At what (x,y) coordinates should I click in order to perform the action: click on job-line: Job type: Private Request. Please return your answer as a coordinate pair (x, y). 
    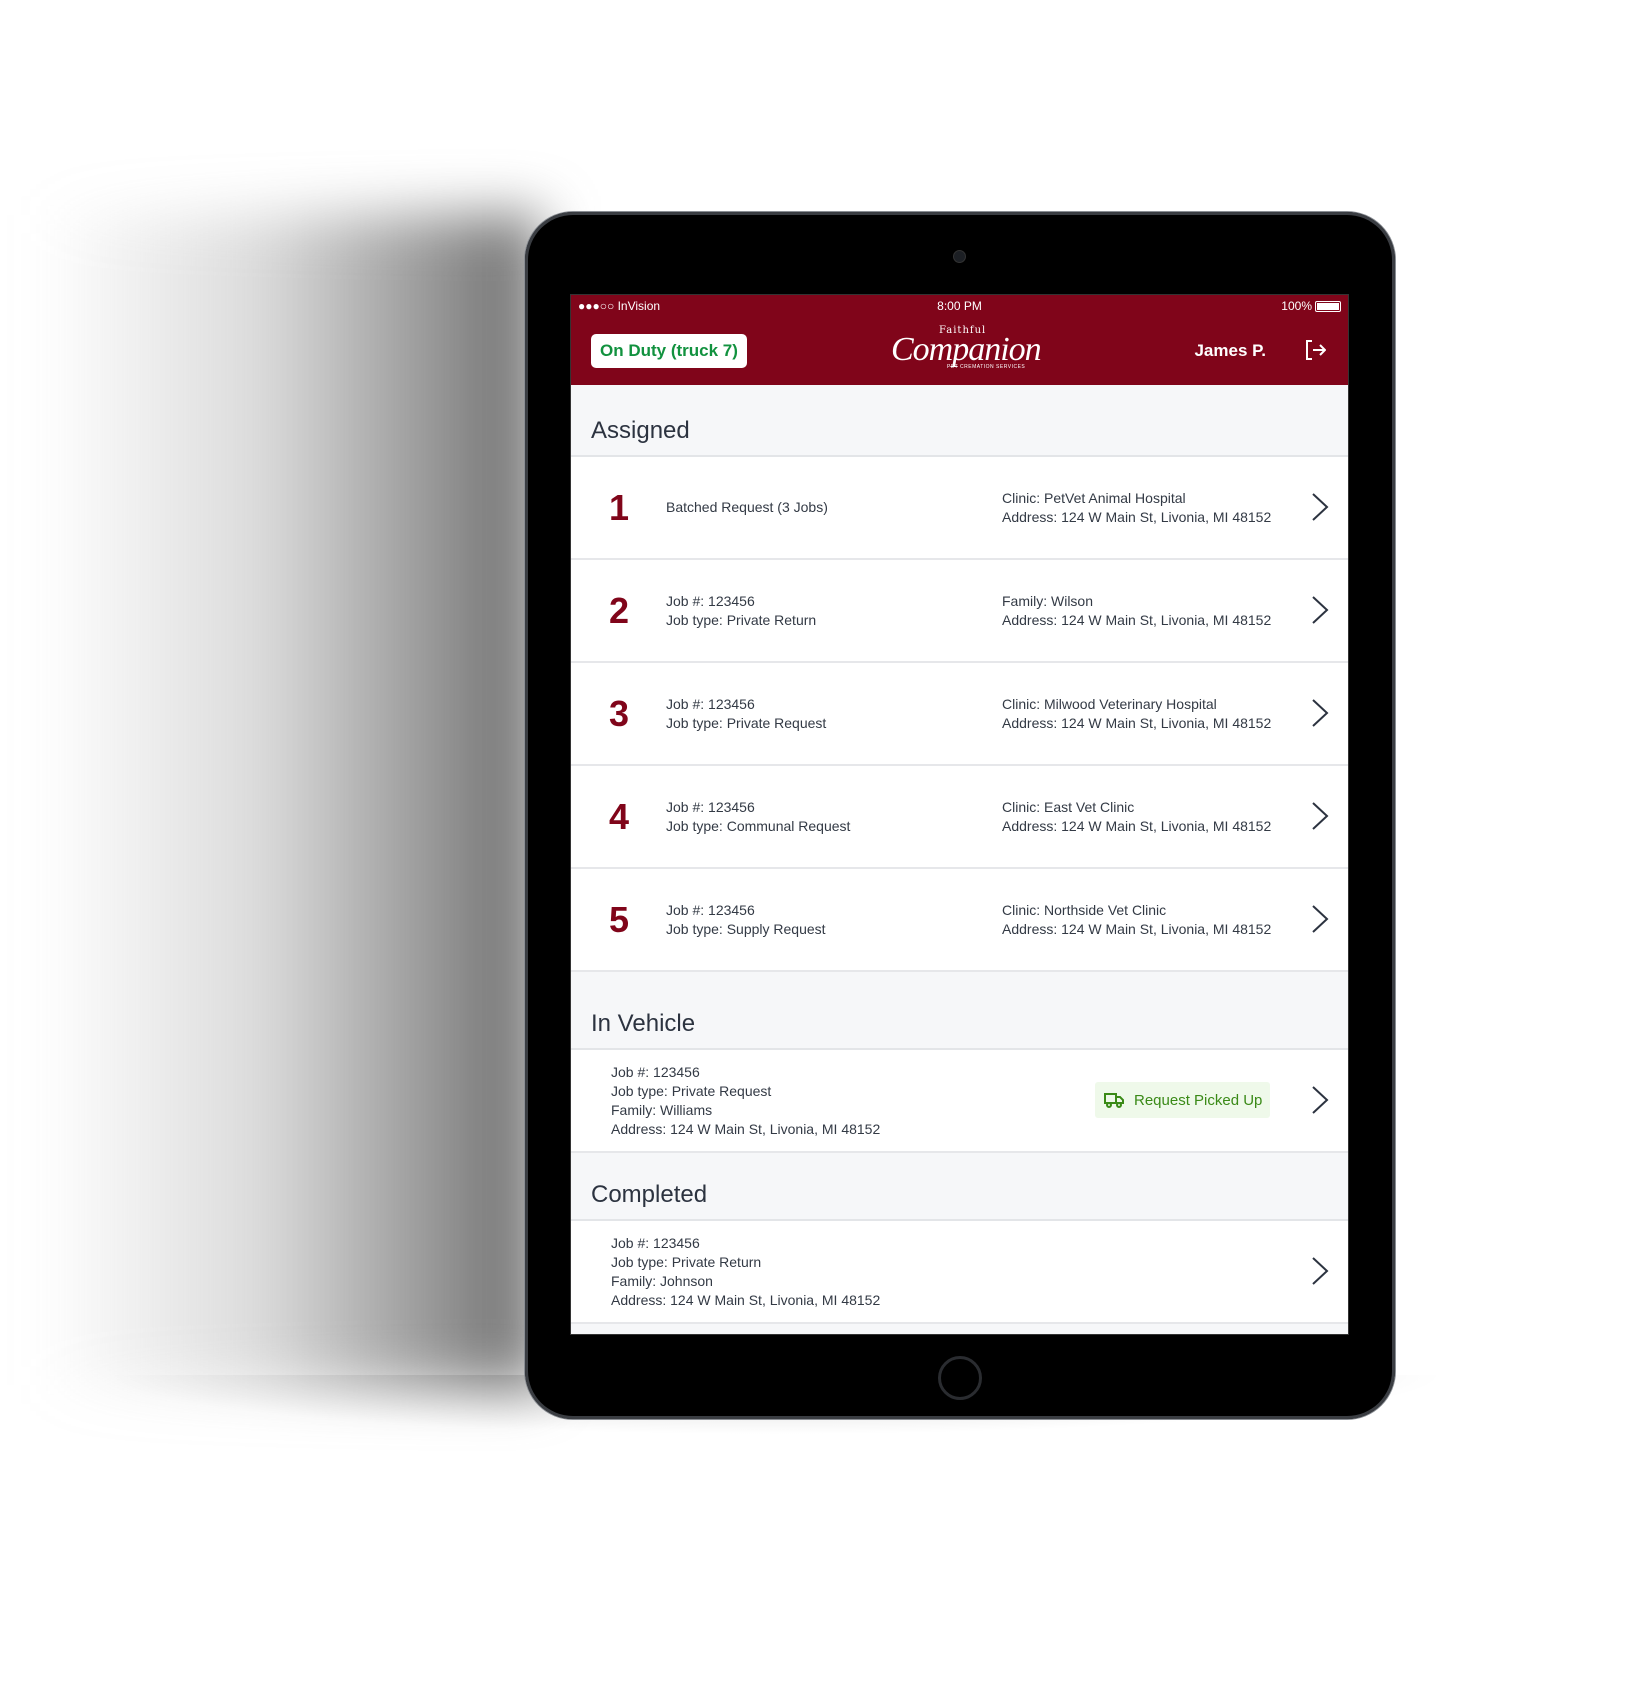
    Looking at the image, I should click on (746, 722).